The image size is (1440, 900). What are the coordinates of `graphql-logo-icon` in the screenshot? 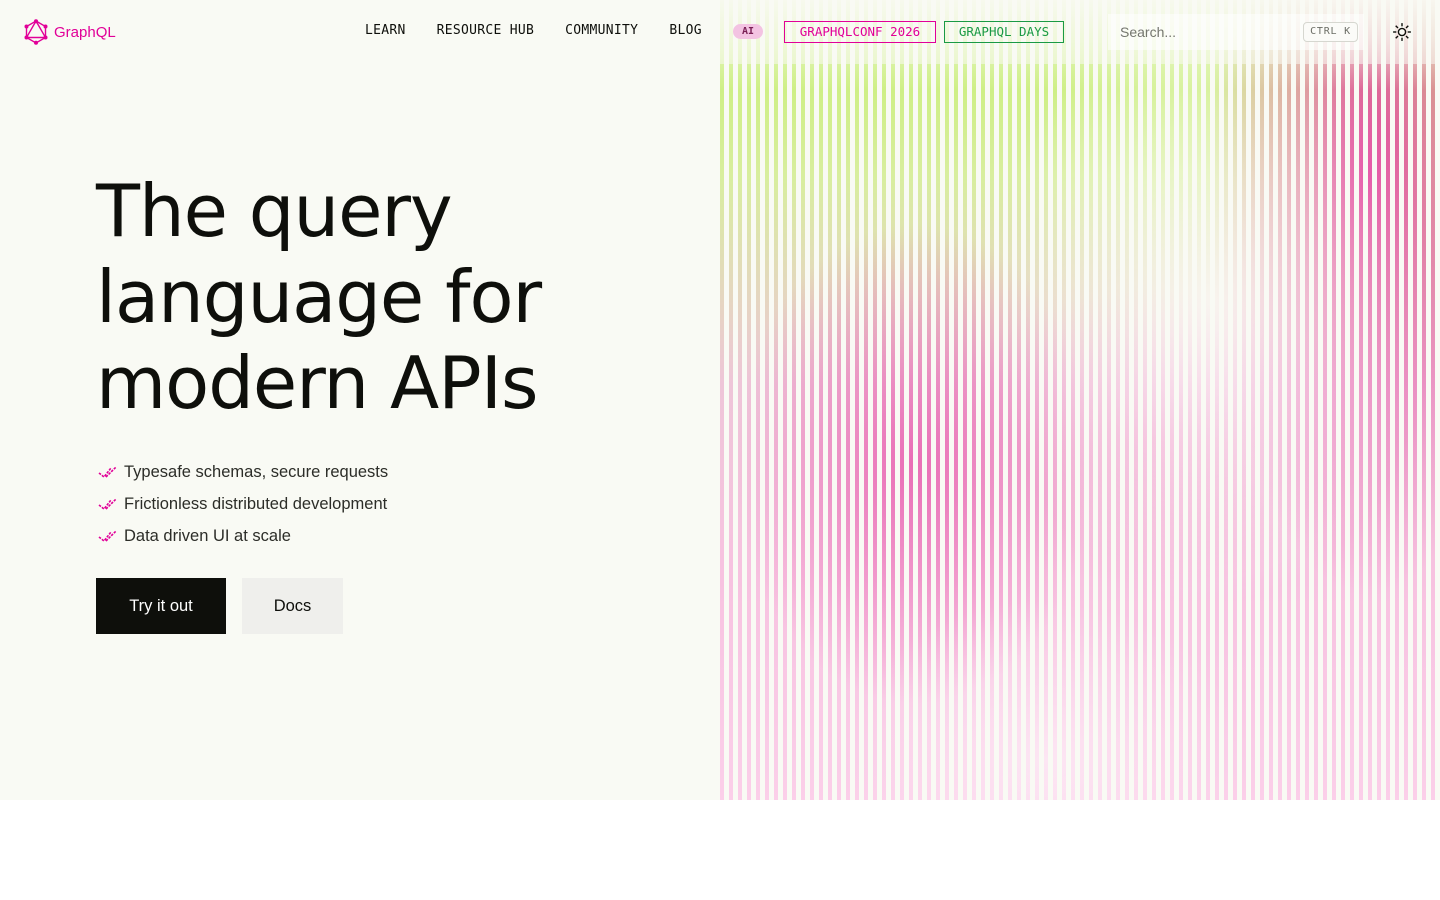 It's located at (36, 32).